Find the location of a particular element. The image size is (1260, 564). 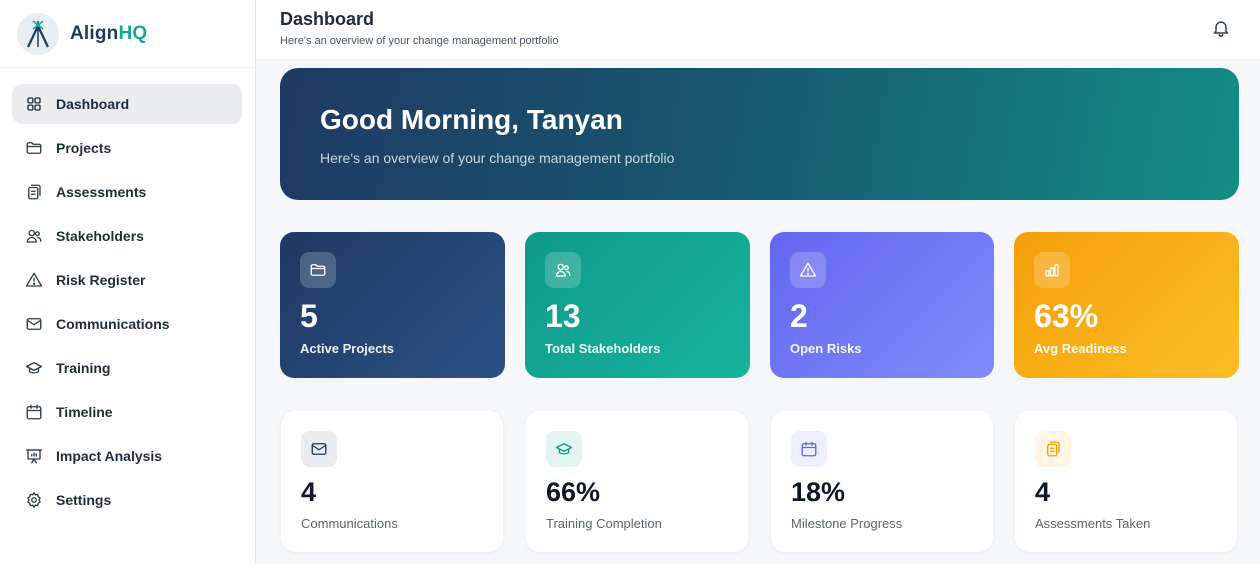

sidebar-item-stakeholders: Stakeholders is located at coordinates (127, 236).